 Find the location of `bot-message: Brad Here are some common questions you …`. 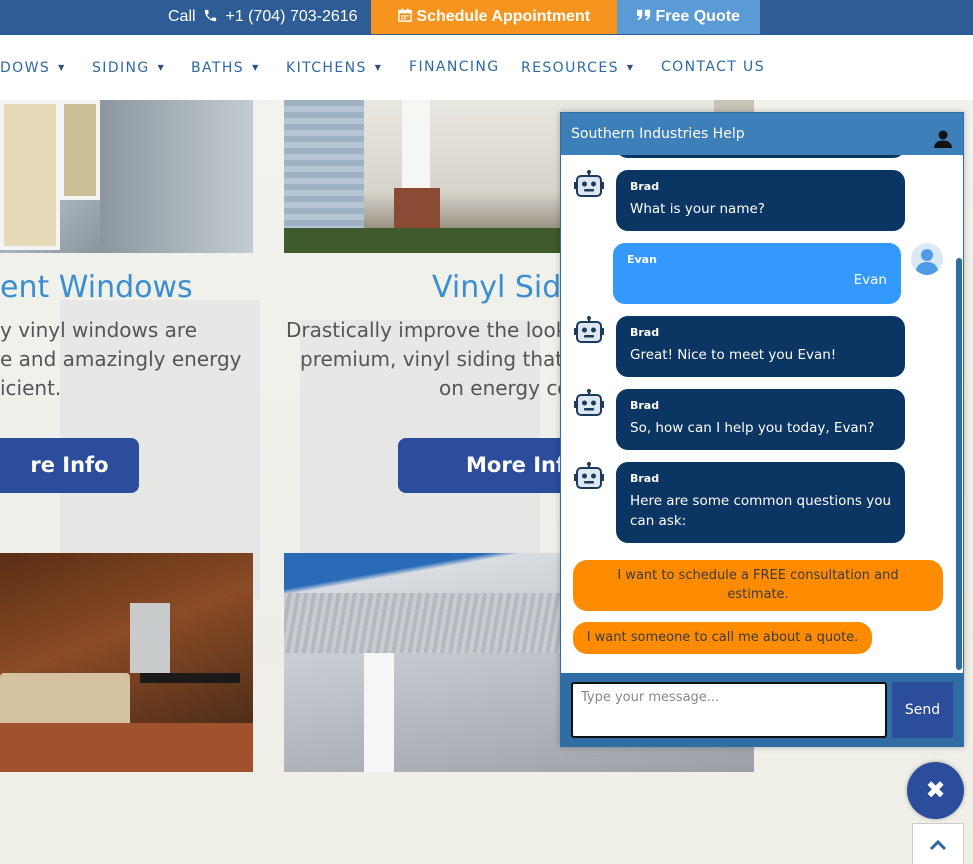

bot-message: Brad Here are some common questions you … is located at coordinates (760, 502).